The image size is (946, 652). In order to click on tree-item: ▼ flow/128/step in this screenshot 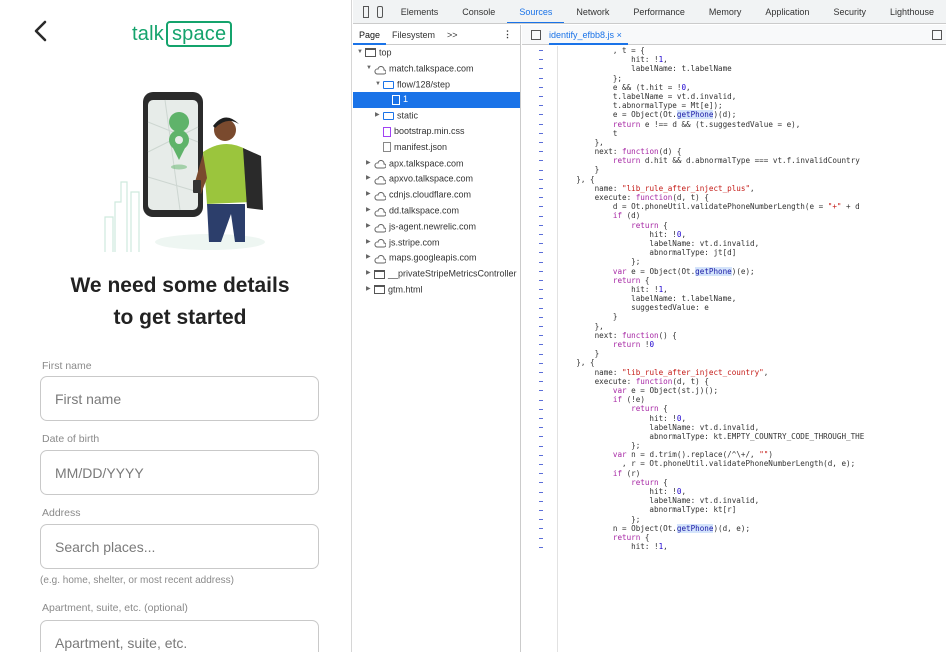, I will do `click(436, 85)`.